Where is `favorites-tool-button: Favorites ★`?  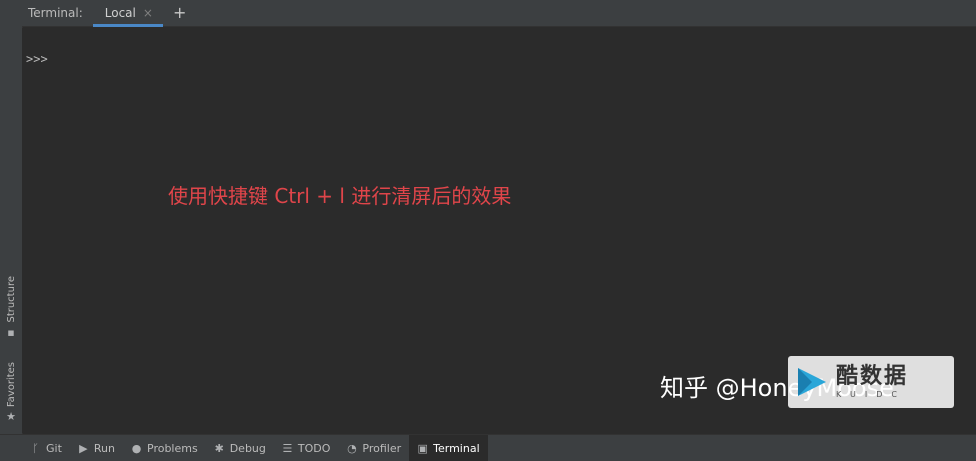
favorites-tool-button: Favorites ★ is located at coordinates (11, 392).